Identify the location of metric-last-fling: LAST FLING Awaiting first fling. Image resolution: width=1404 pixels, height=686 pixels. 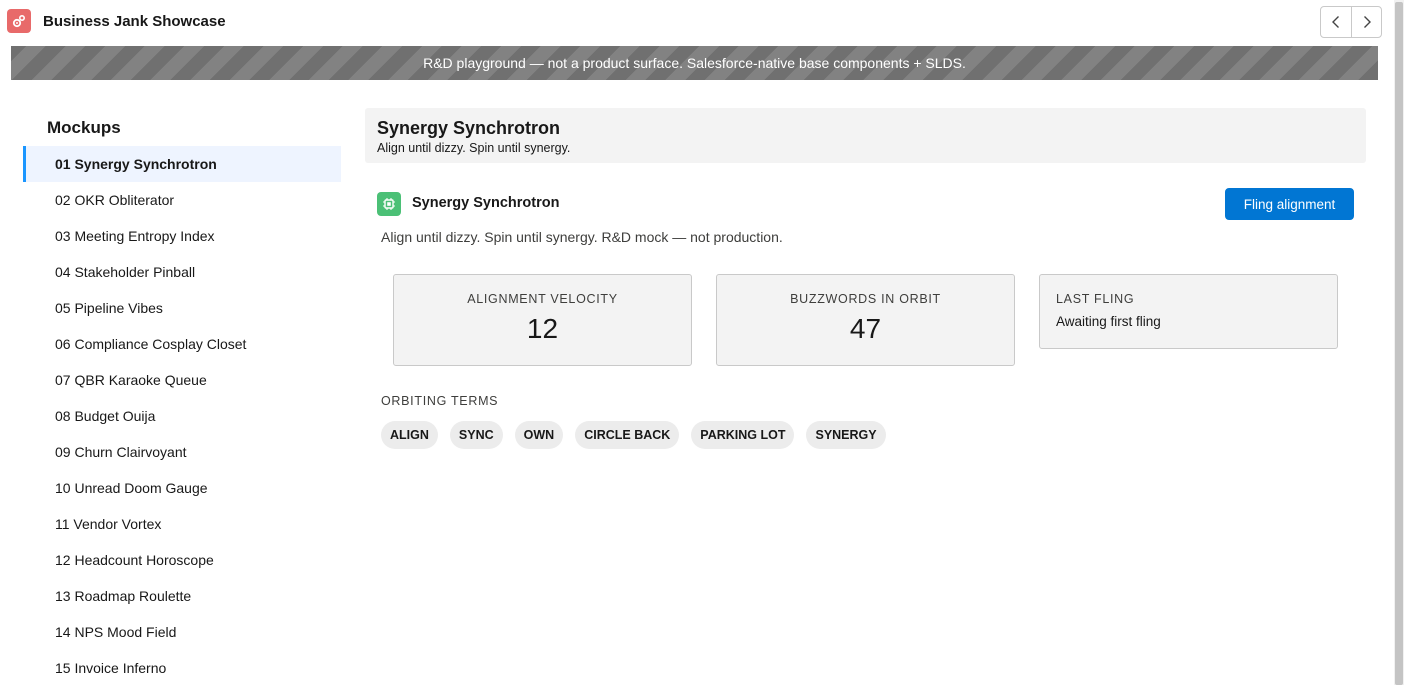
(1188, 311).